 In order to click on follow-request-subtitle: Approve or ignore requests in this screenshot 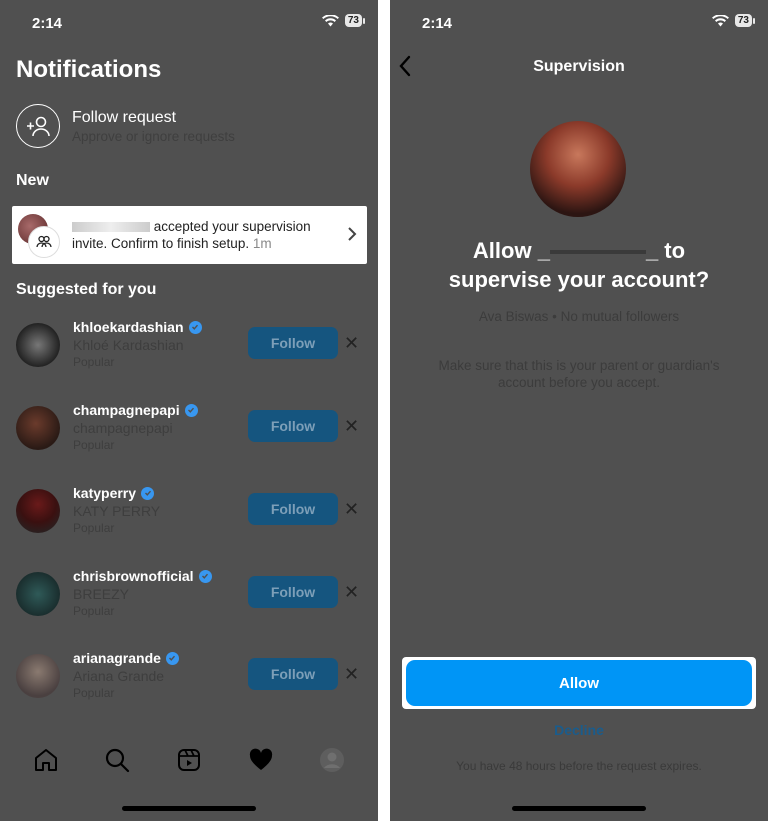, I will do `click(153, 136)`.